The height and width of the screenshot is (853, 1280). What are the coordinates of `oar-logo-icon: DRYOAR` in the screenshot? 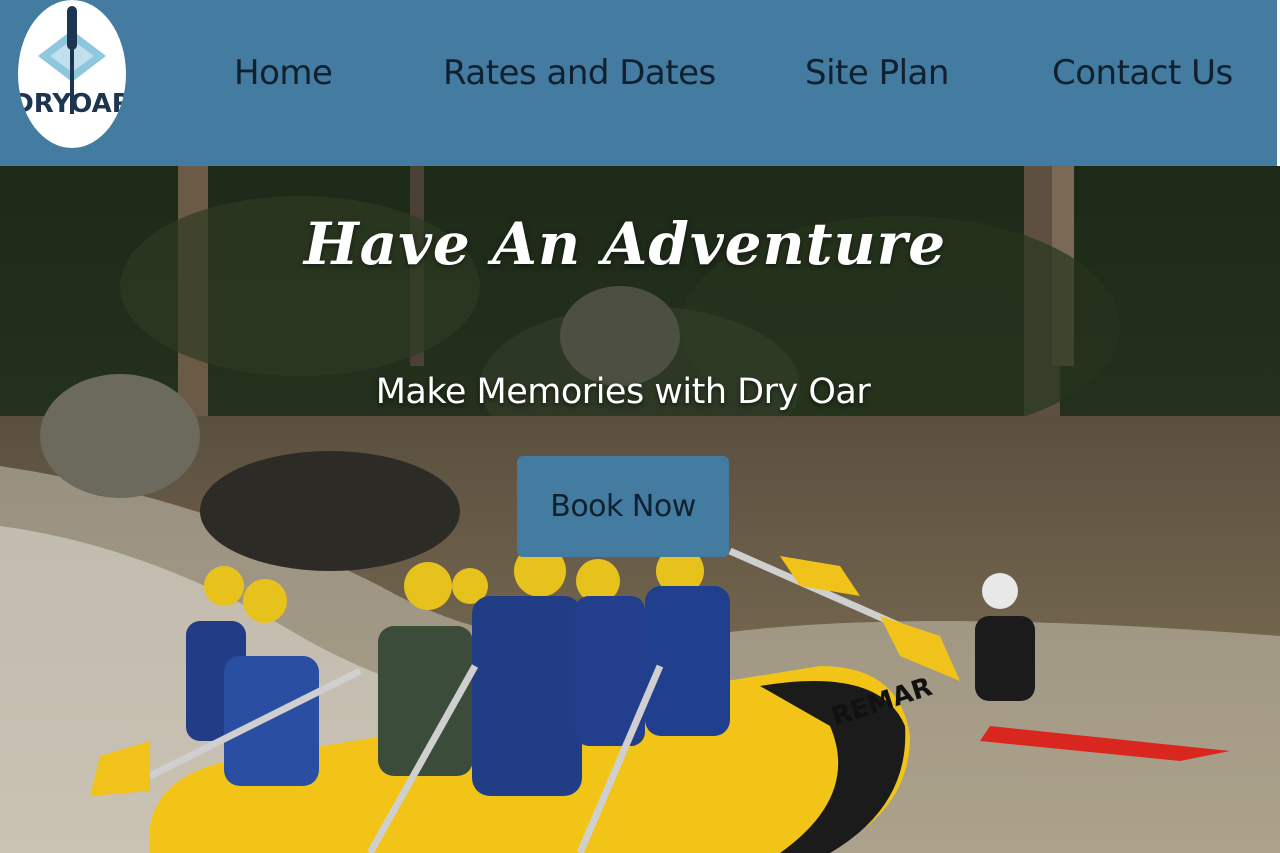 It's located at (72, 62).